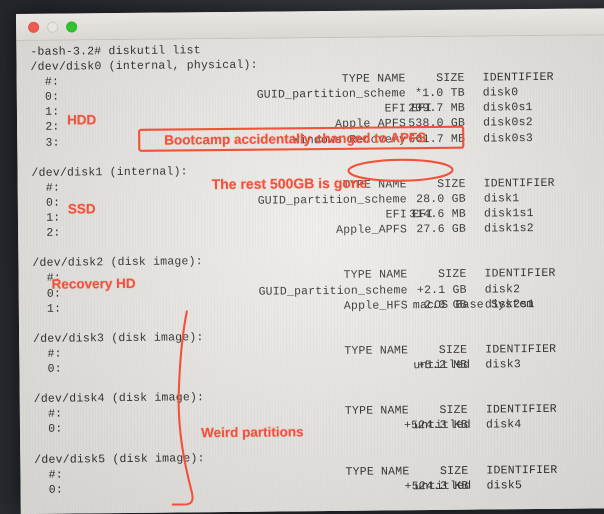  Describe the element at coordinates (441, 229) in the screenshot. I see `row-size: 27.6 GB` at that location.